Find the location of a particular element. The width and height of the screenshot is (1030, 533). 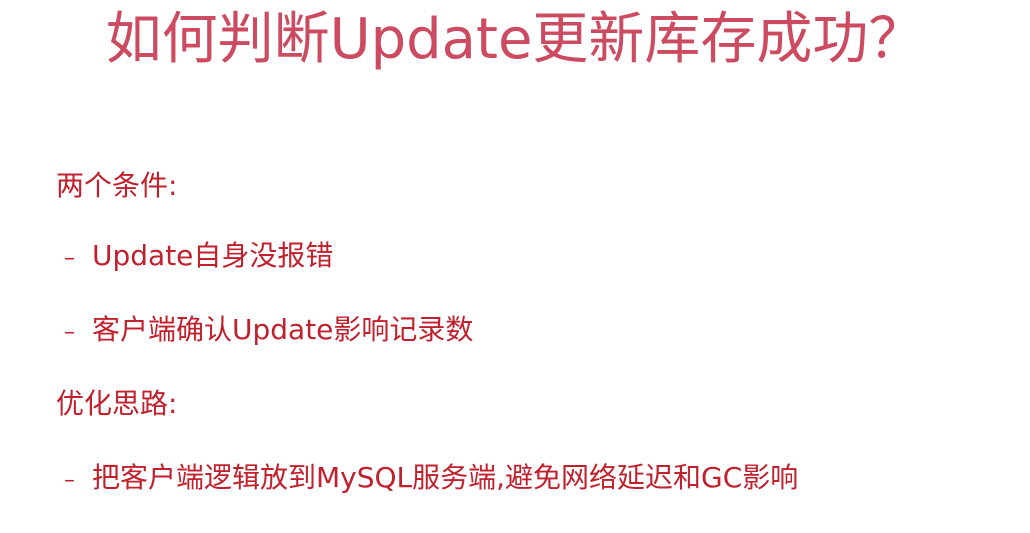

list-item: – 客户端确认Update影响记录数 is located at coordinates (268, 331).